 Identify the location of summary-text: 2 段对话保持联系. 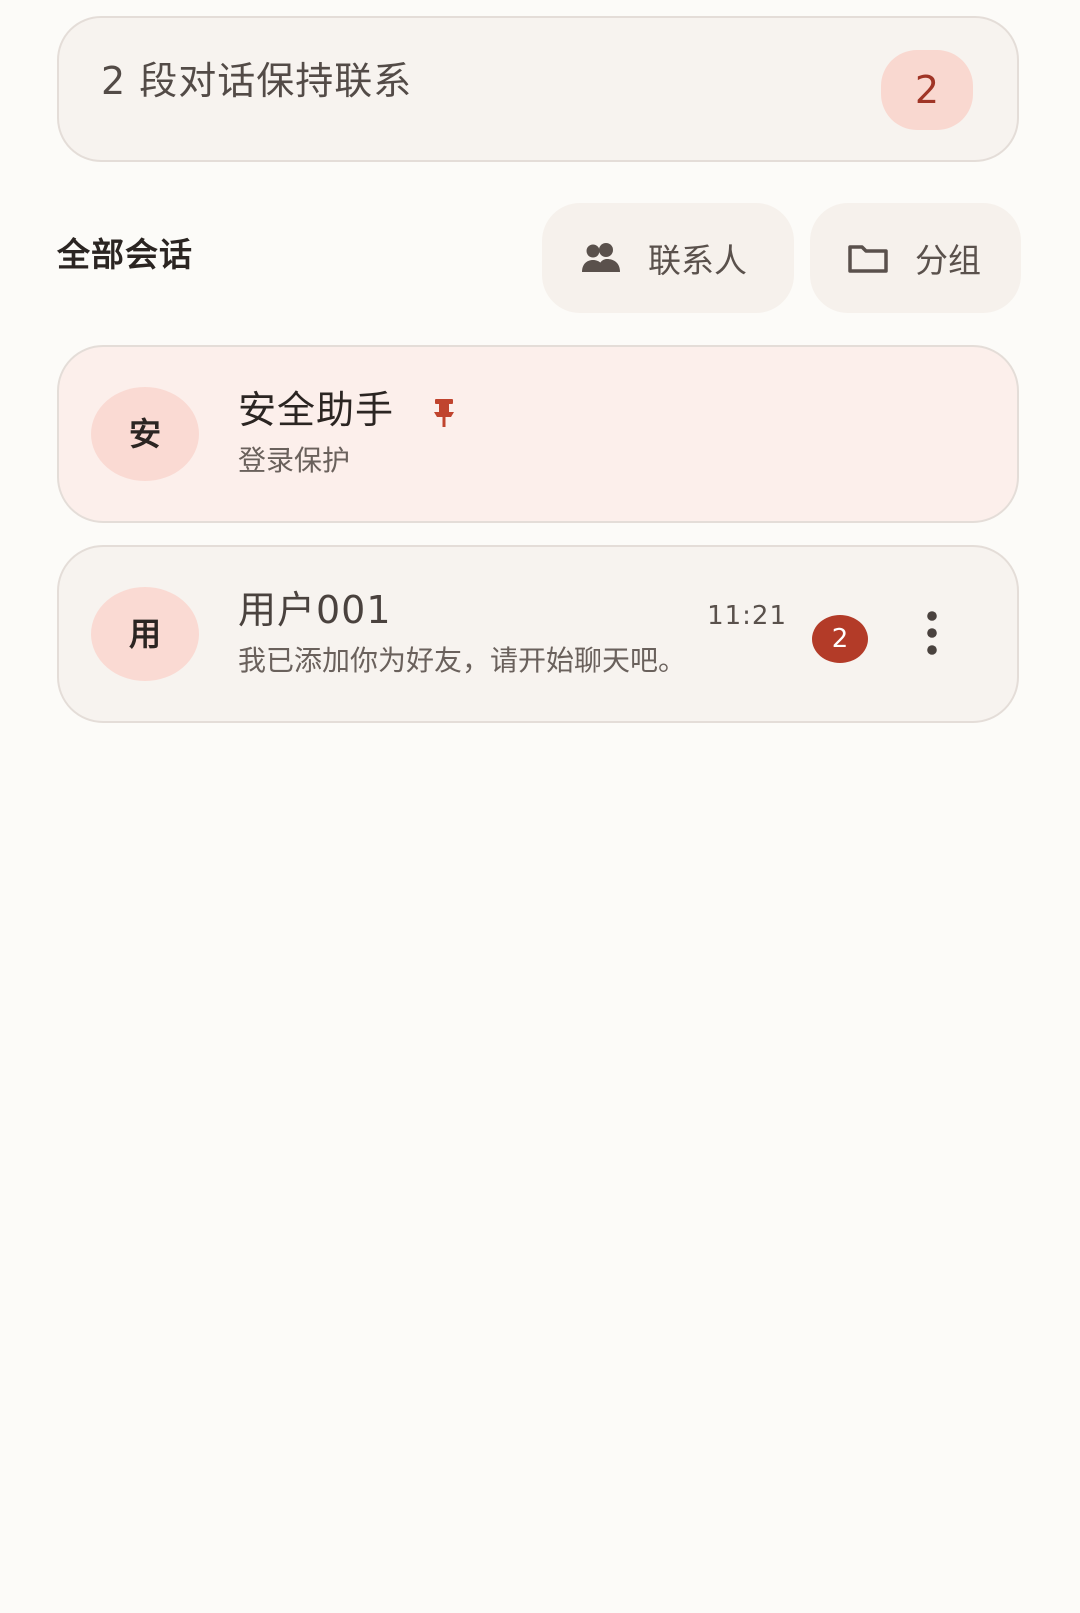
(257, 81).